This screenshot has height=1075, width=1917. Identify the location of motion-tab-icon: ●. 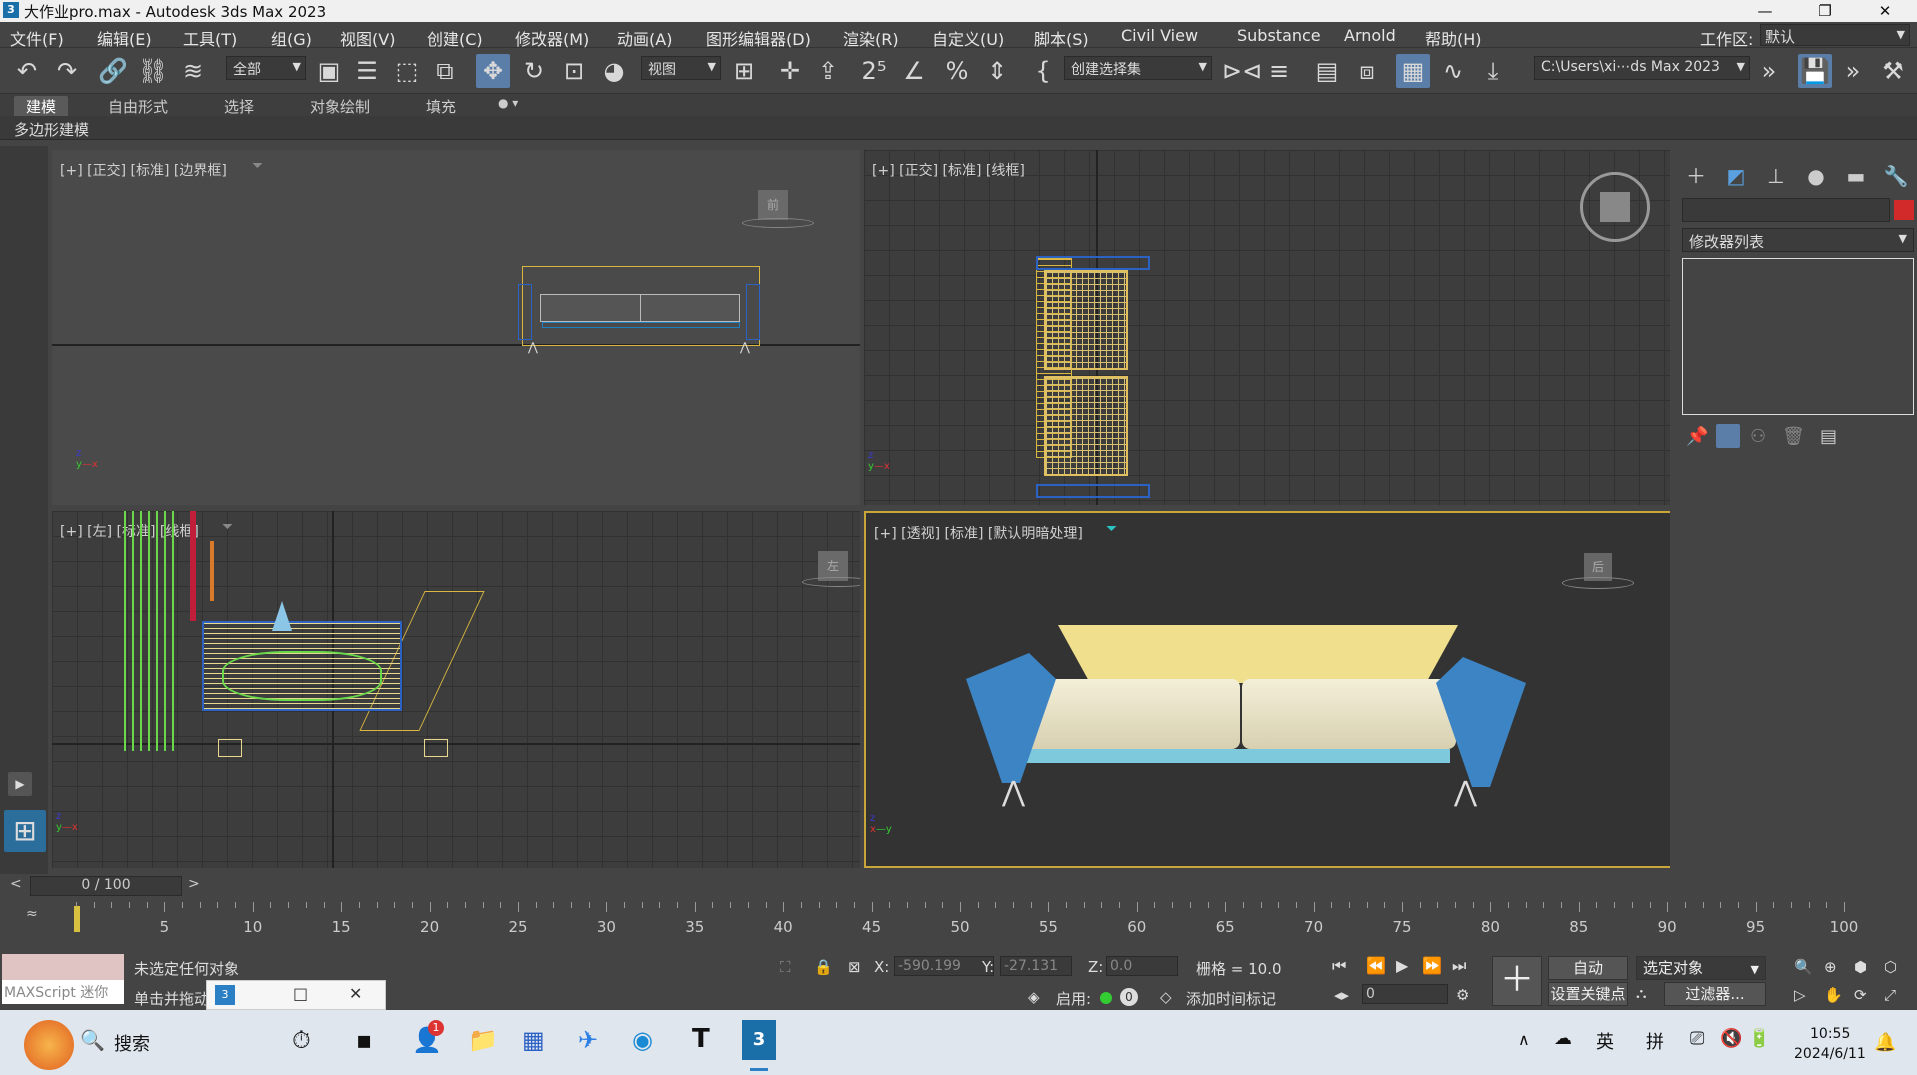
(1816, 176).